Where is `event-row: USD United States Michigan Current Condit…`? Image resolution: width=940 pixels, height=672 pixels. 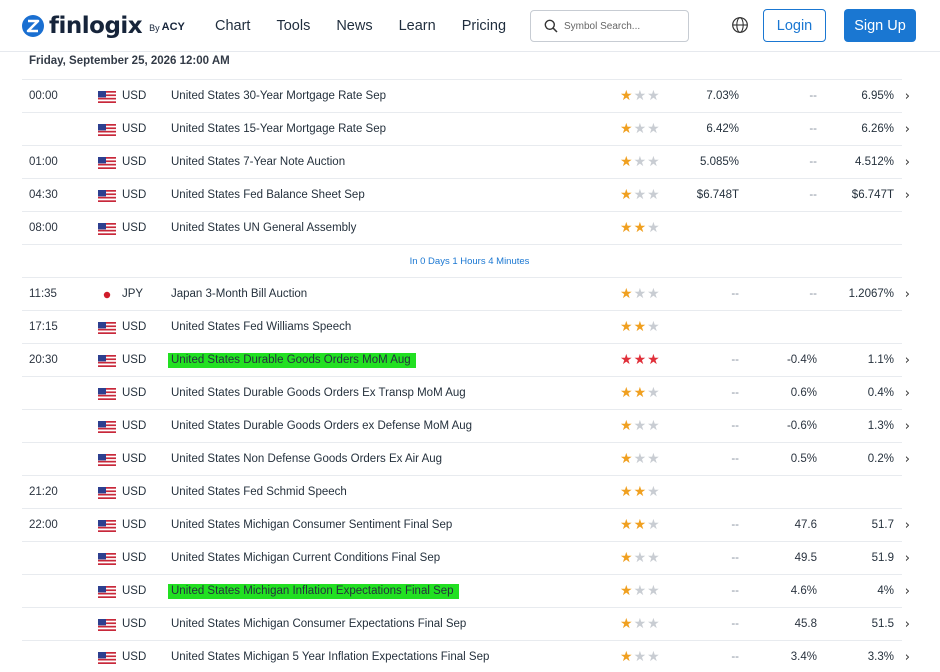 event-row: USD United States Michigan Current Condit… is located at coordinates (466, 557).